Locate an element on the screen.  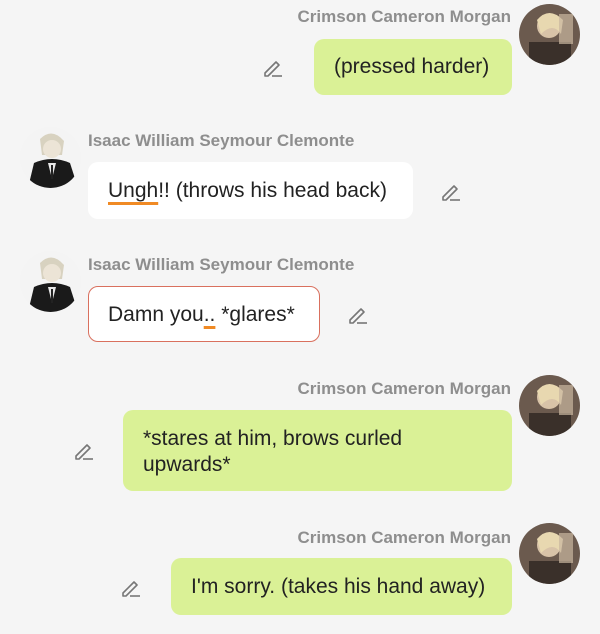
spellcheck-word: .. is located at coordinates (210, 314).